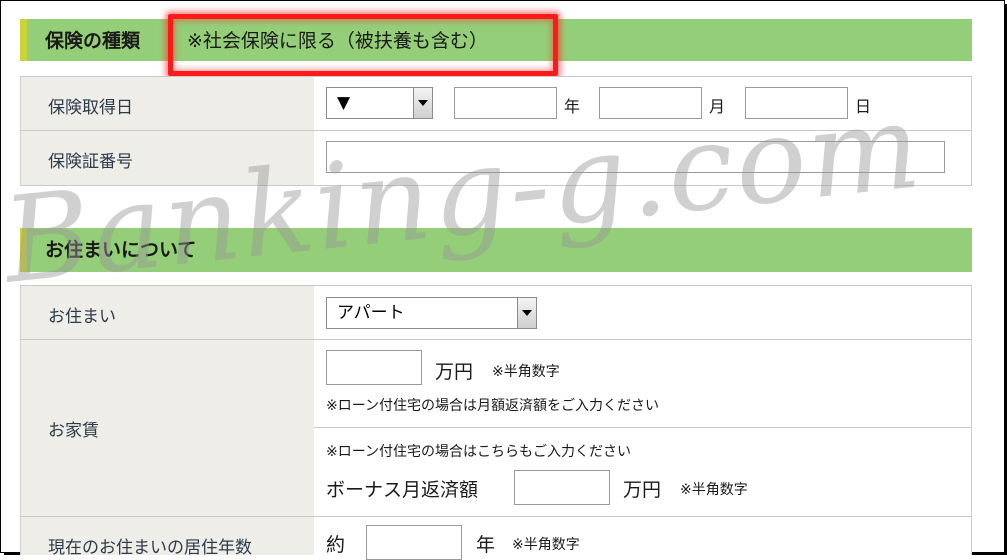 The width and height of the screenshot is (1007, 560). Describe the element at coordinates (167, 158) in the screenshot. I see `label-cell: 保険証番号` at that location.